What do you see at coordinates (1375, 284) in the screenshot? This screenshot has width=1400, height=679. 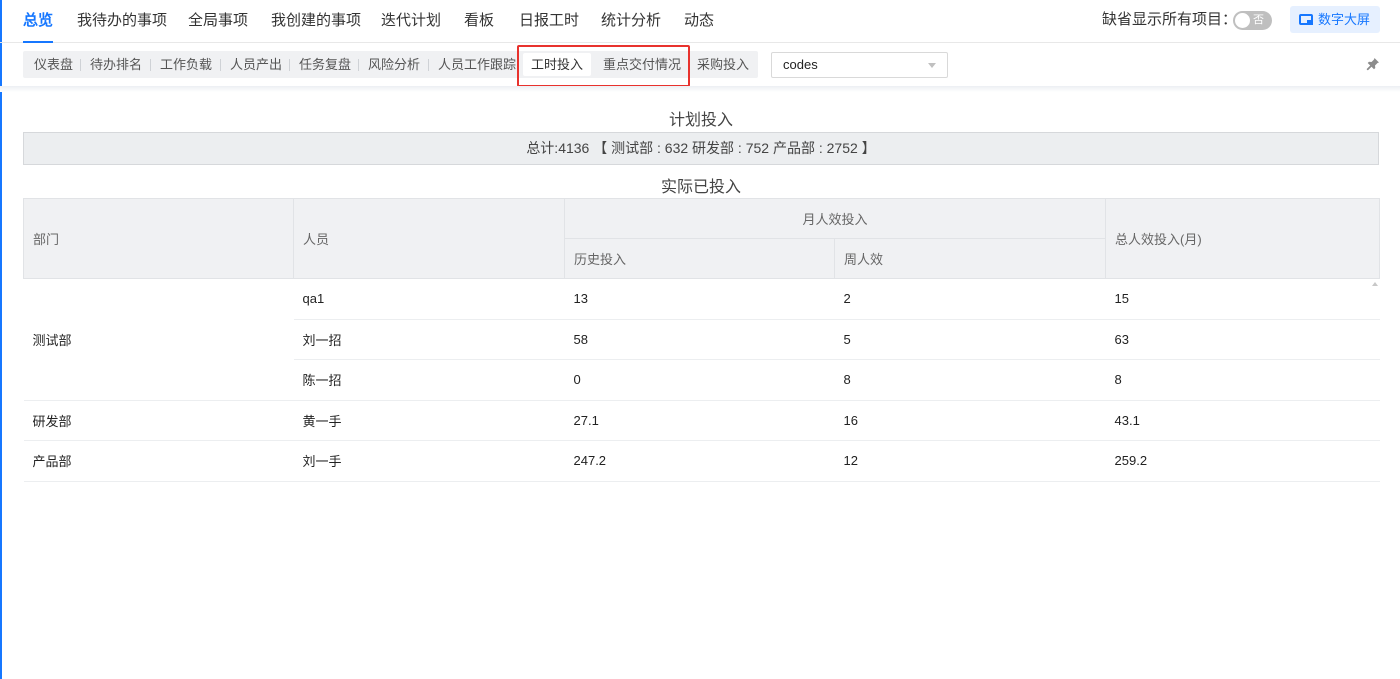 I see `scroll-up-icon` at bounding box center [1375, 284].